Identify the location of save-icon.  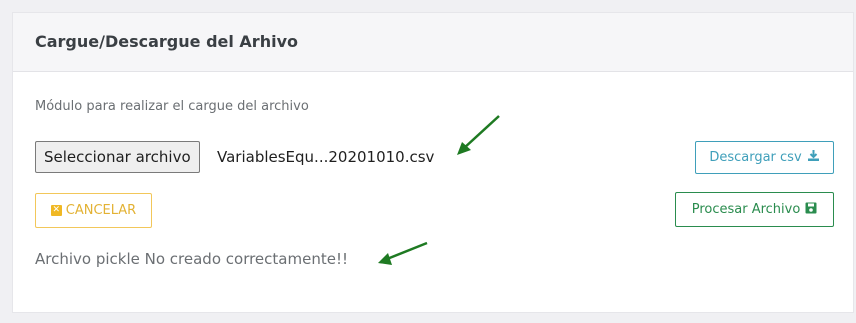
(811, 210).